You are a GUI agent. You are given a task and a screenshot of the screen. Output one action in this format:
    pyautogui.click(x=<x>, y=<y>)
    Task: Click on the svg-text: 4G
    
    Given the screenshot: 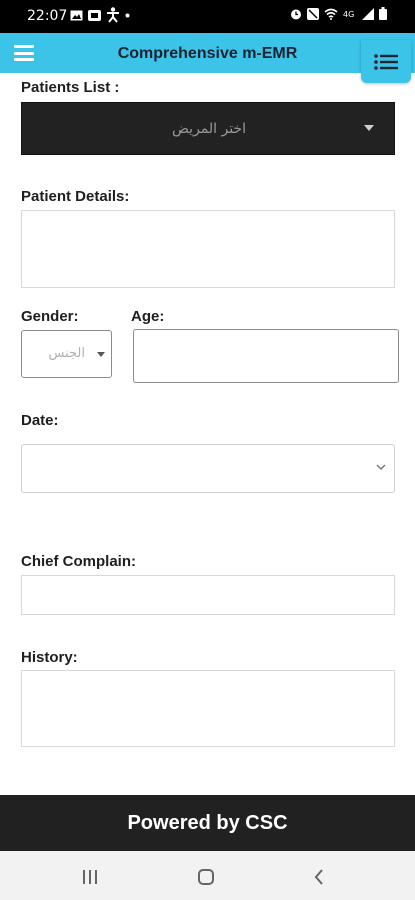 What is the action you would take?
    pyautogui.click(x=348, y=14)
    